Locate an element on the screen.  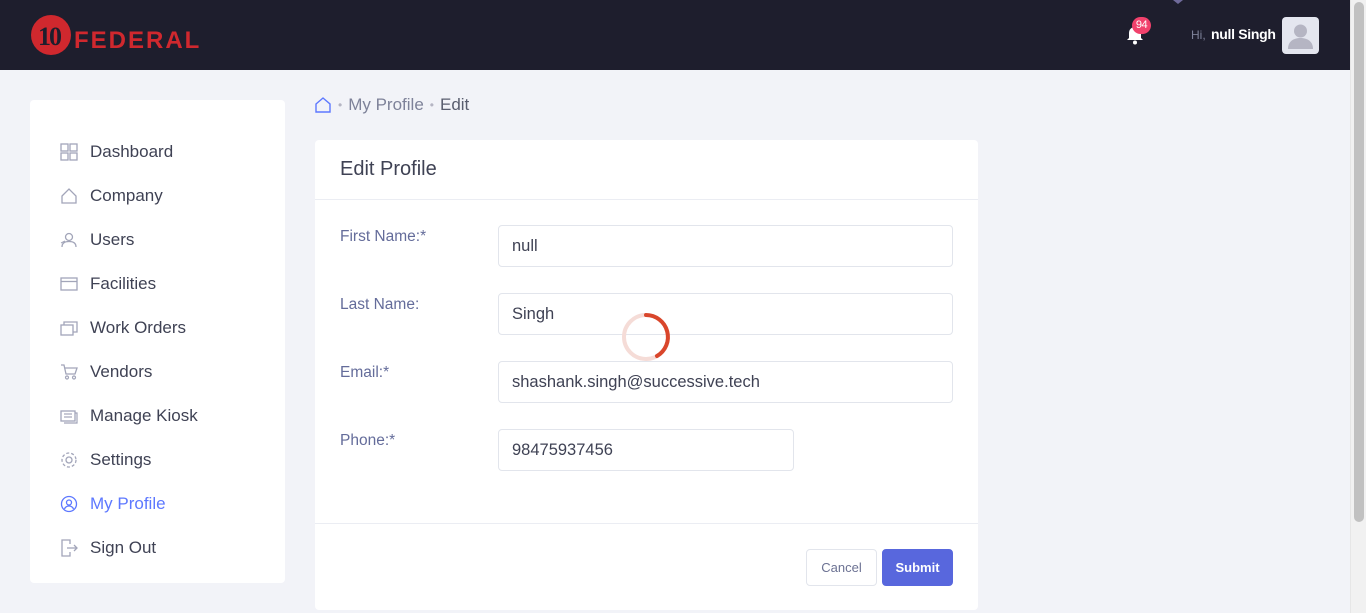
dashboard-icon is located at coordinates (69, 152).